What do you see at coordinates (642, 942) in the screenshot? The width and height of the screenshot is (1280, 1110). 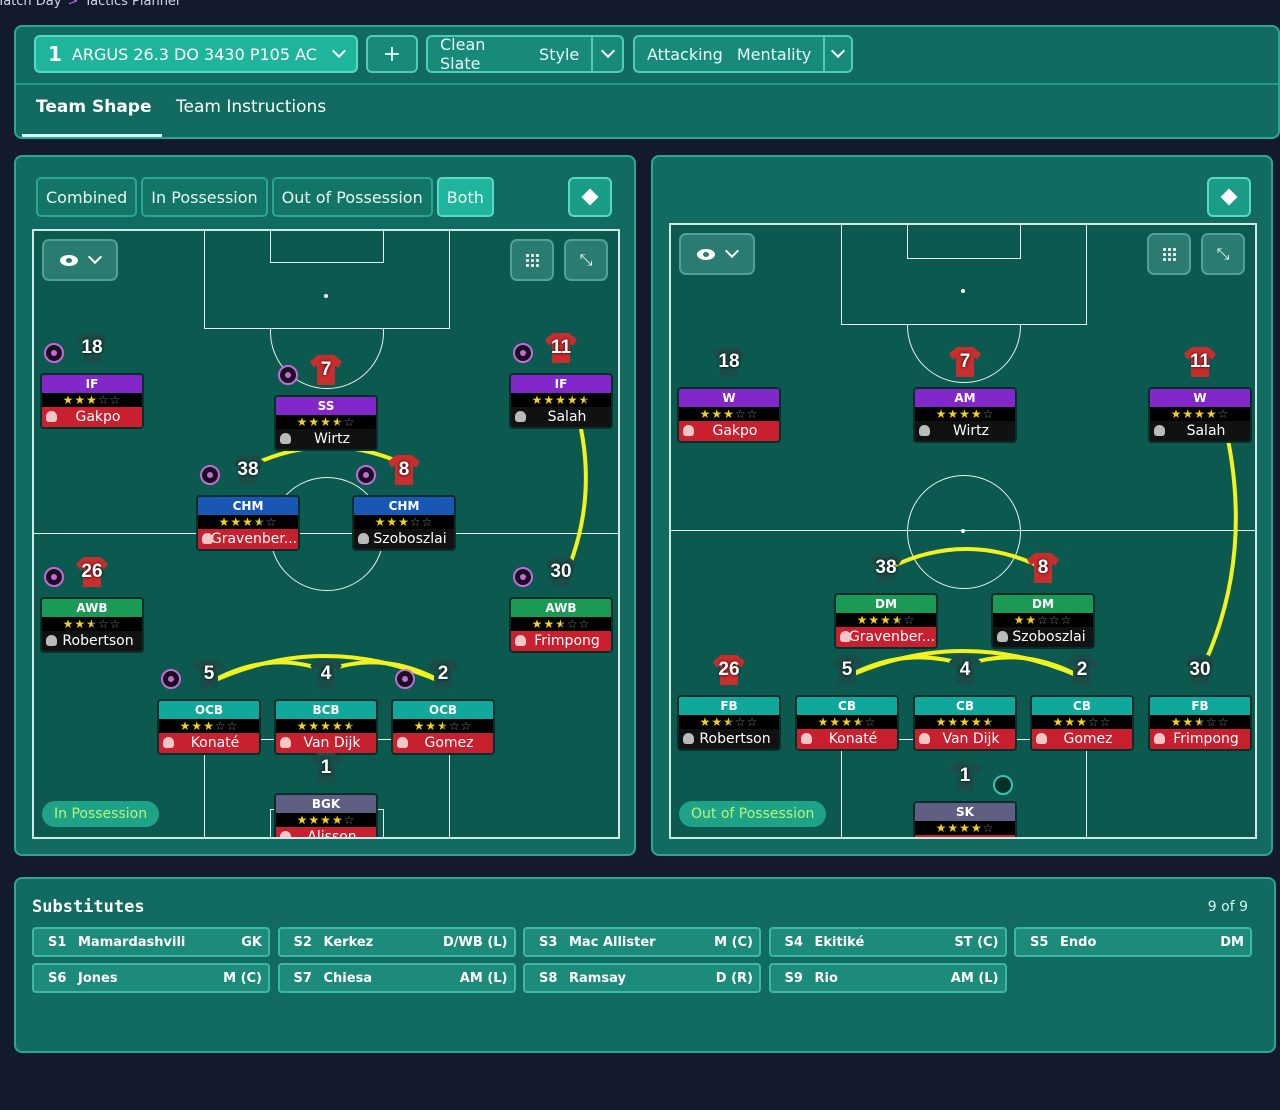 I see `substitute-s3: S3 Mac Allister M (C)` at bounding box center [642, 942].